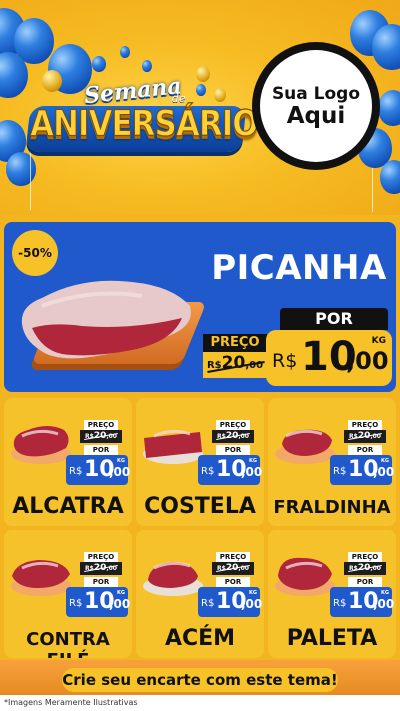 The width and height of the screenshot is (400, 711). I want to click on store-logo-inner: Sua Logo Aqui, so click(316, 106).